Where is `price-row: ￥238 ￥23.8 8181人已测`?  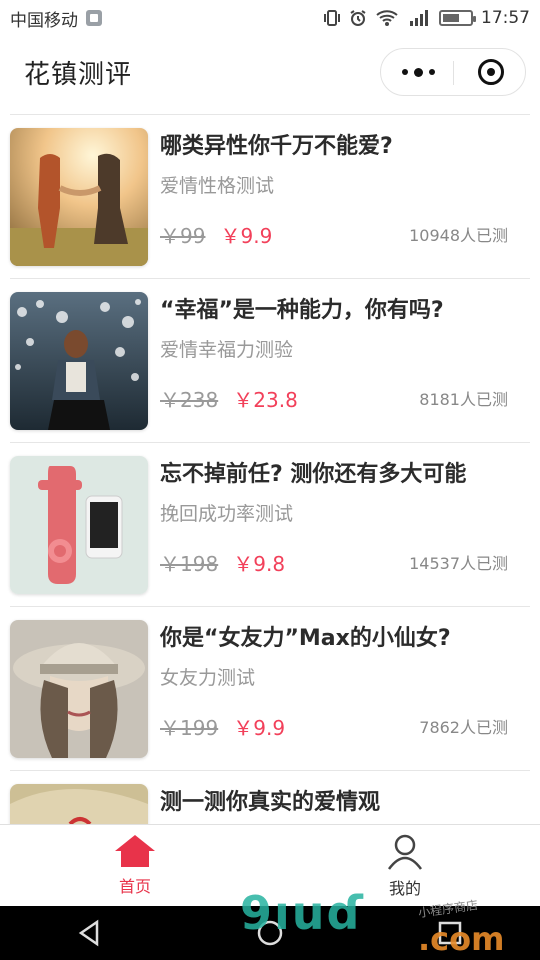 price-row: ￥238 ￥23.8 8181人已测 is located at coordinates (334, 398).